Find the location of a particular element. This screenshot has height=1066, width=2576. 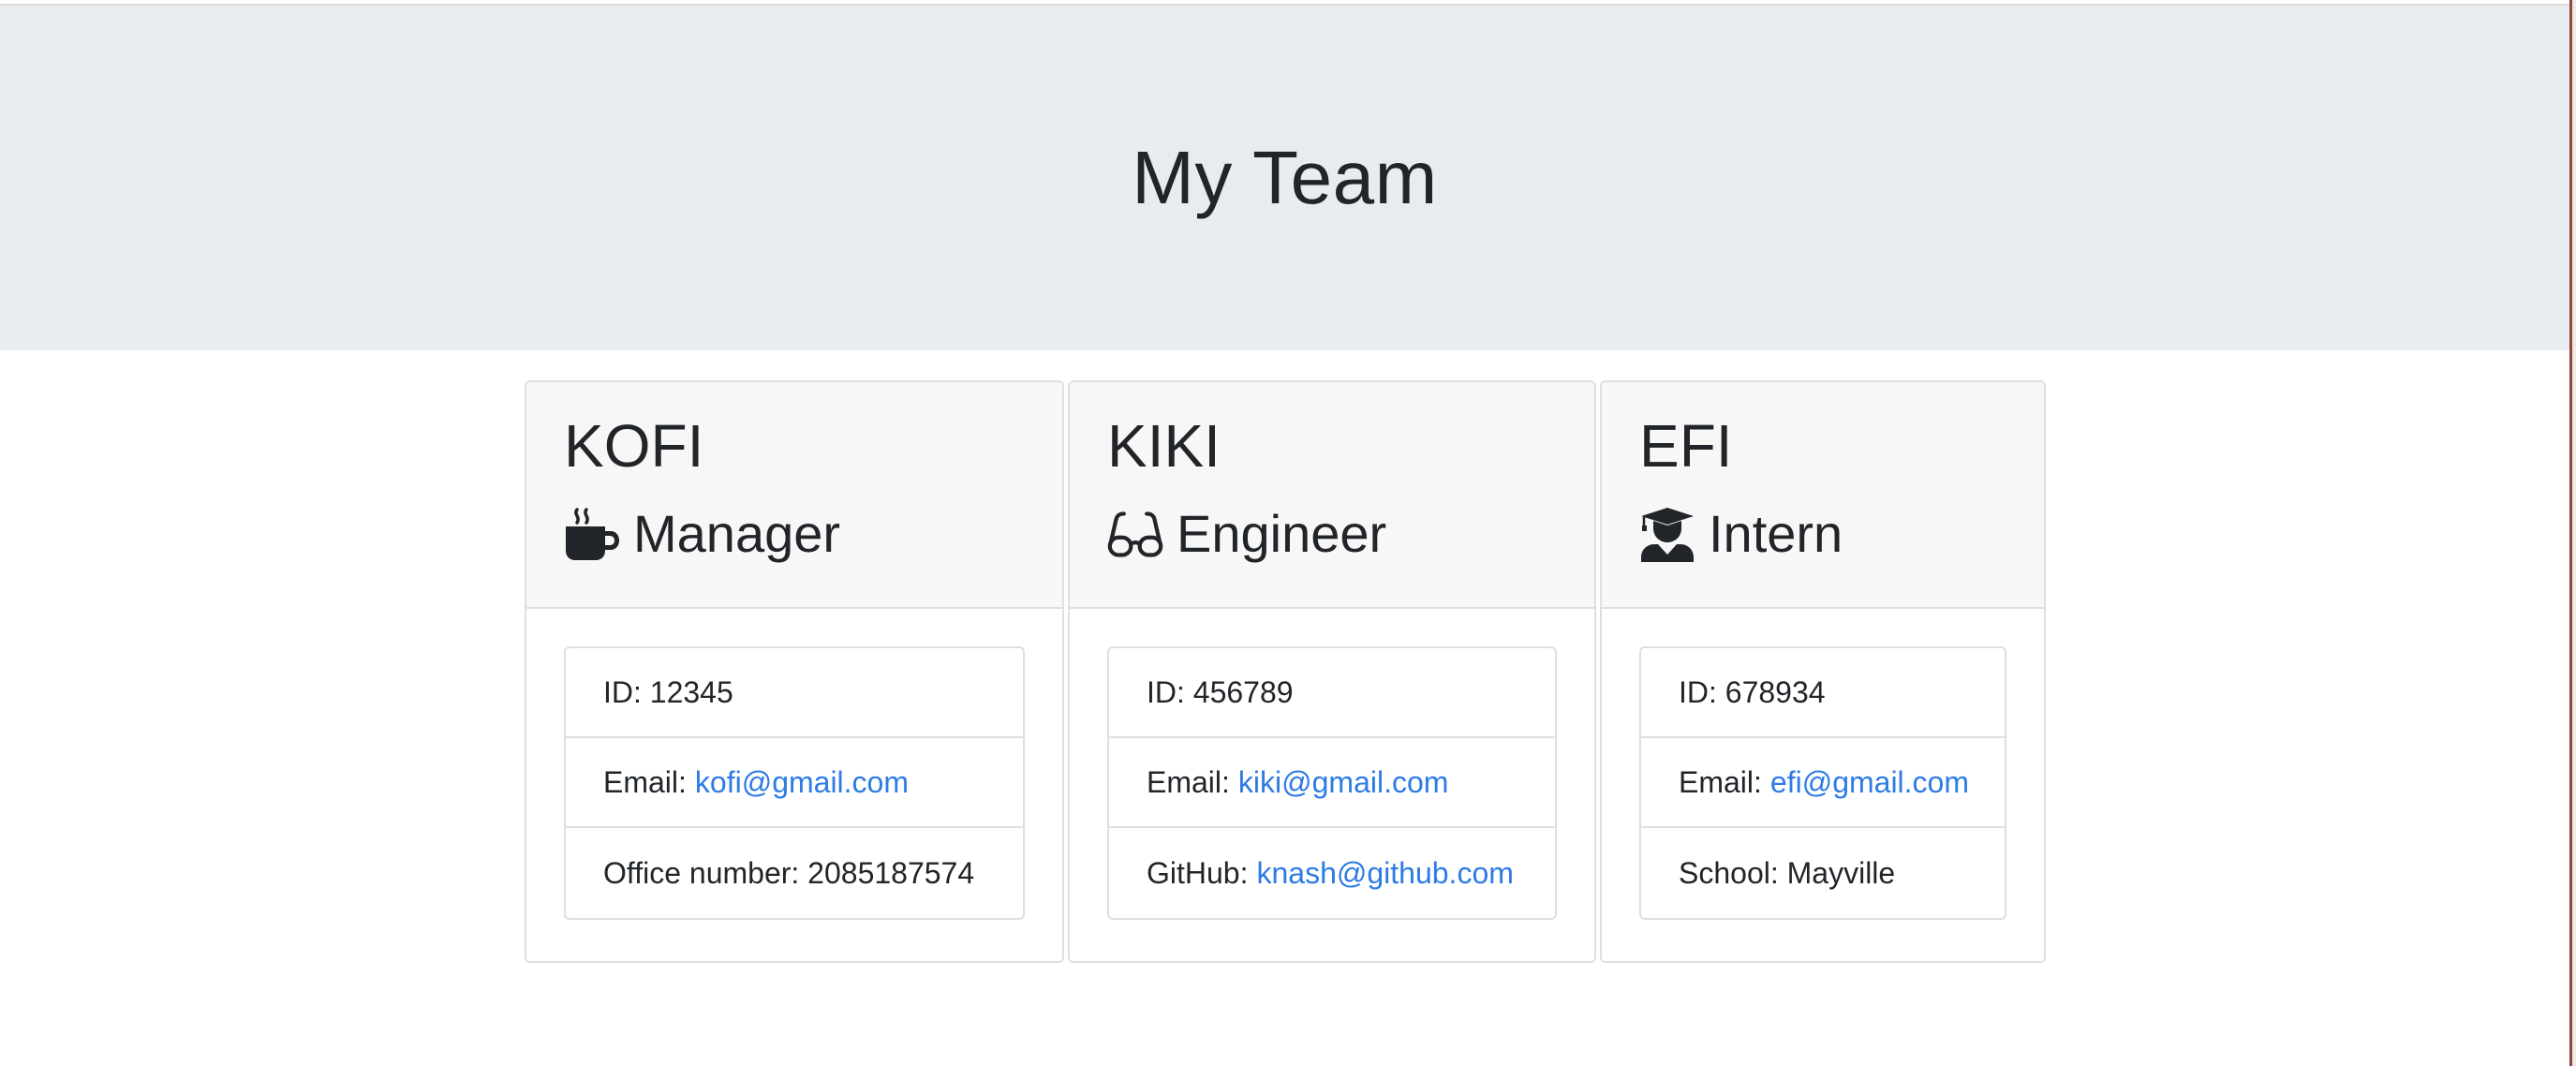

email-link: efi@gmail.com is located at coordinates (1870, 782).